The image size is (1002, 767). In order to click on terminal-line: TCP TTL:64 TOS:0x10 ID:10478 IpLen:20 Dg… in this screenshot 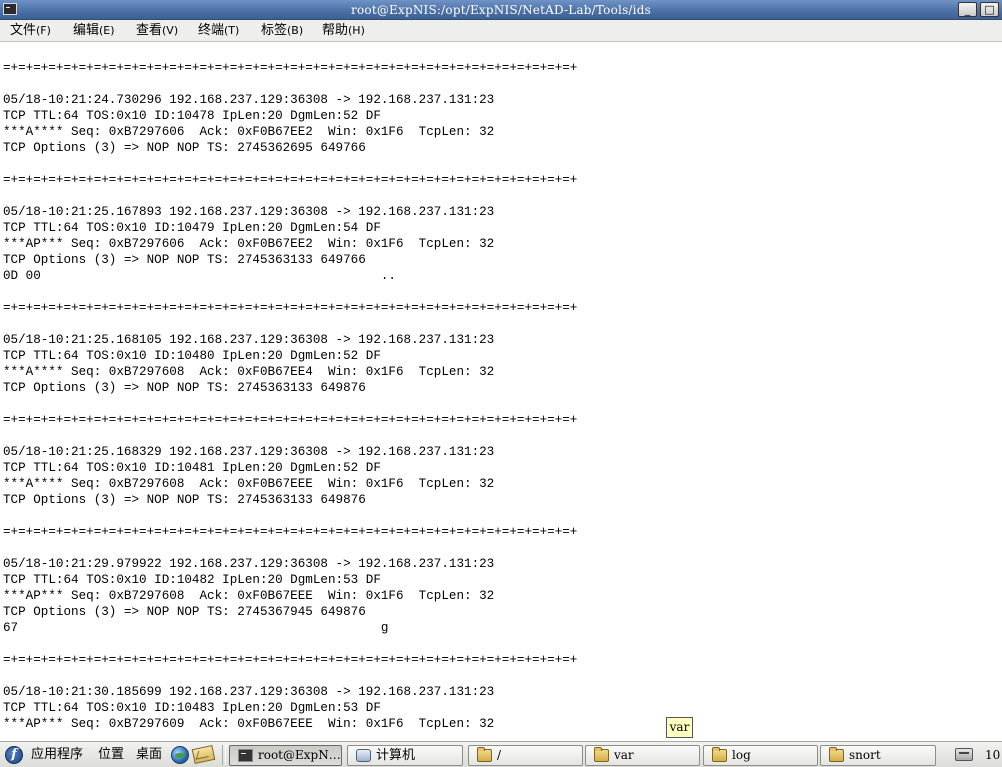, I will do `click(192, 116)`.